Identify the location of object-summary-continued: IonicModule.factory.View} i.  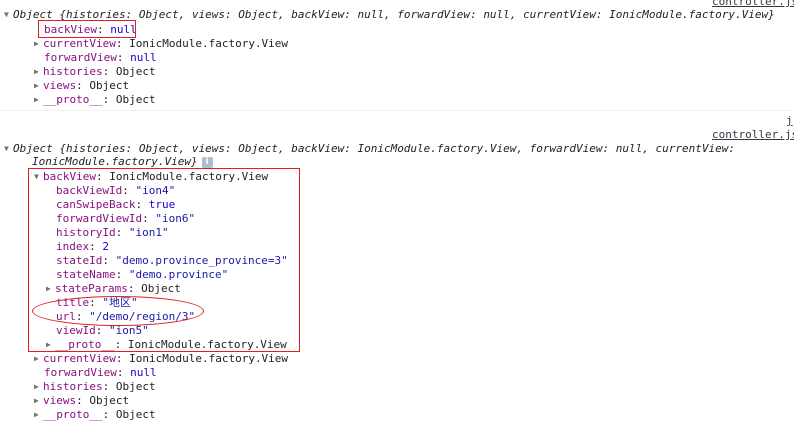
(122, 161).